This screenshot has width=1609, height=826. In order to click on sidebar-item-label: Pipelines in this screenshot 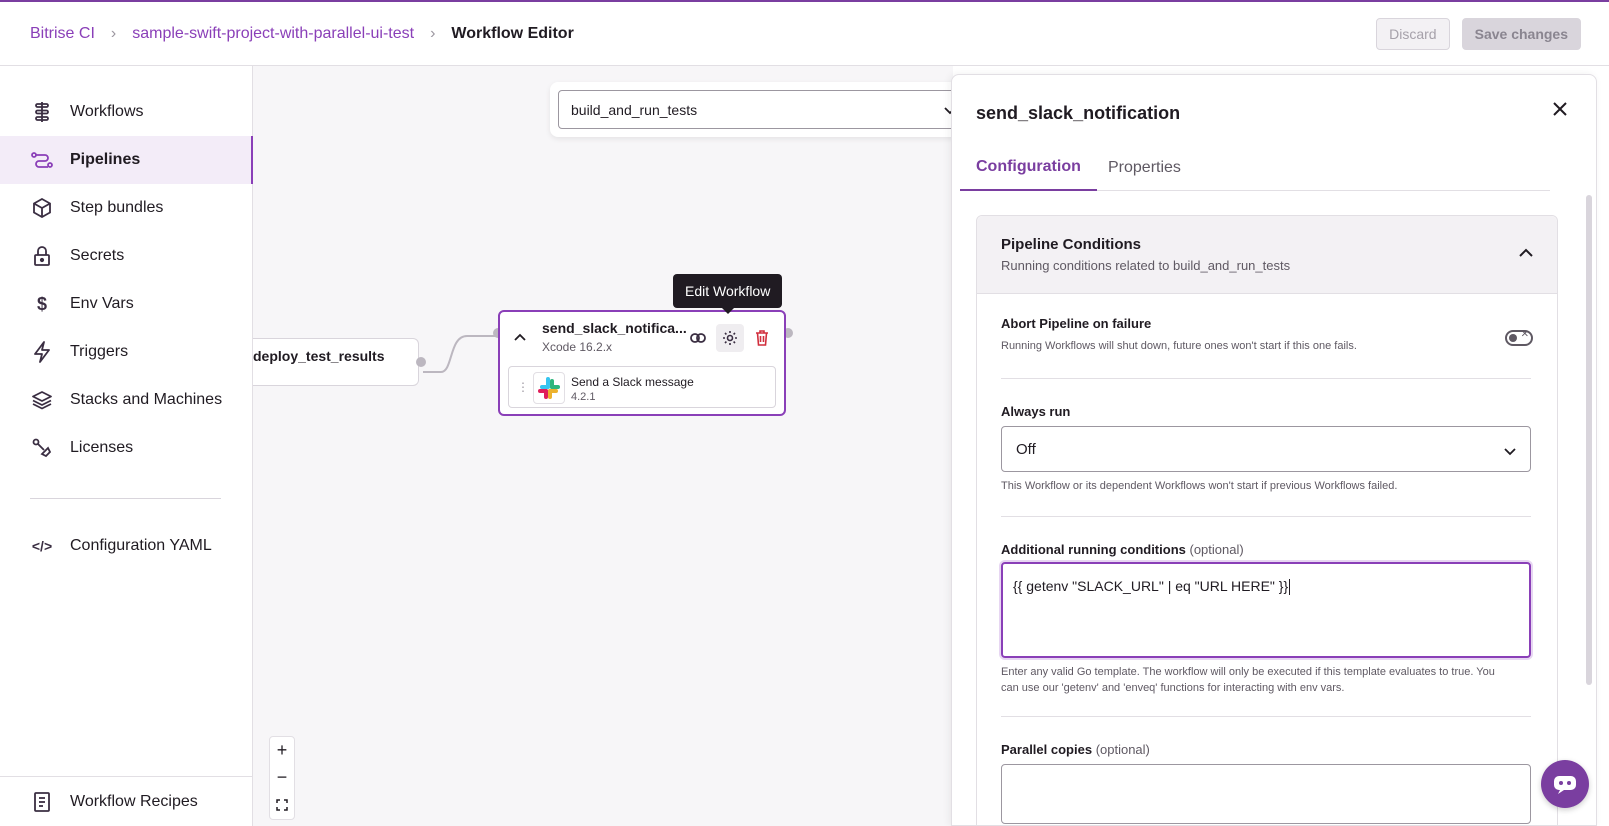, I will do `click(105, 159)`.